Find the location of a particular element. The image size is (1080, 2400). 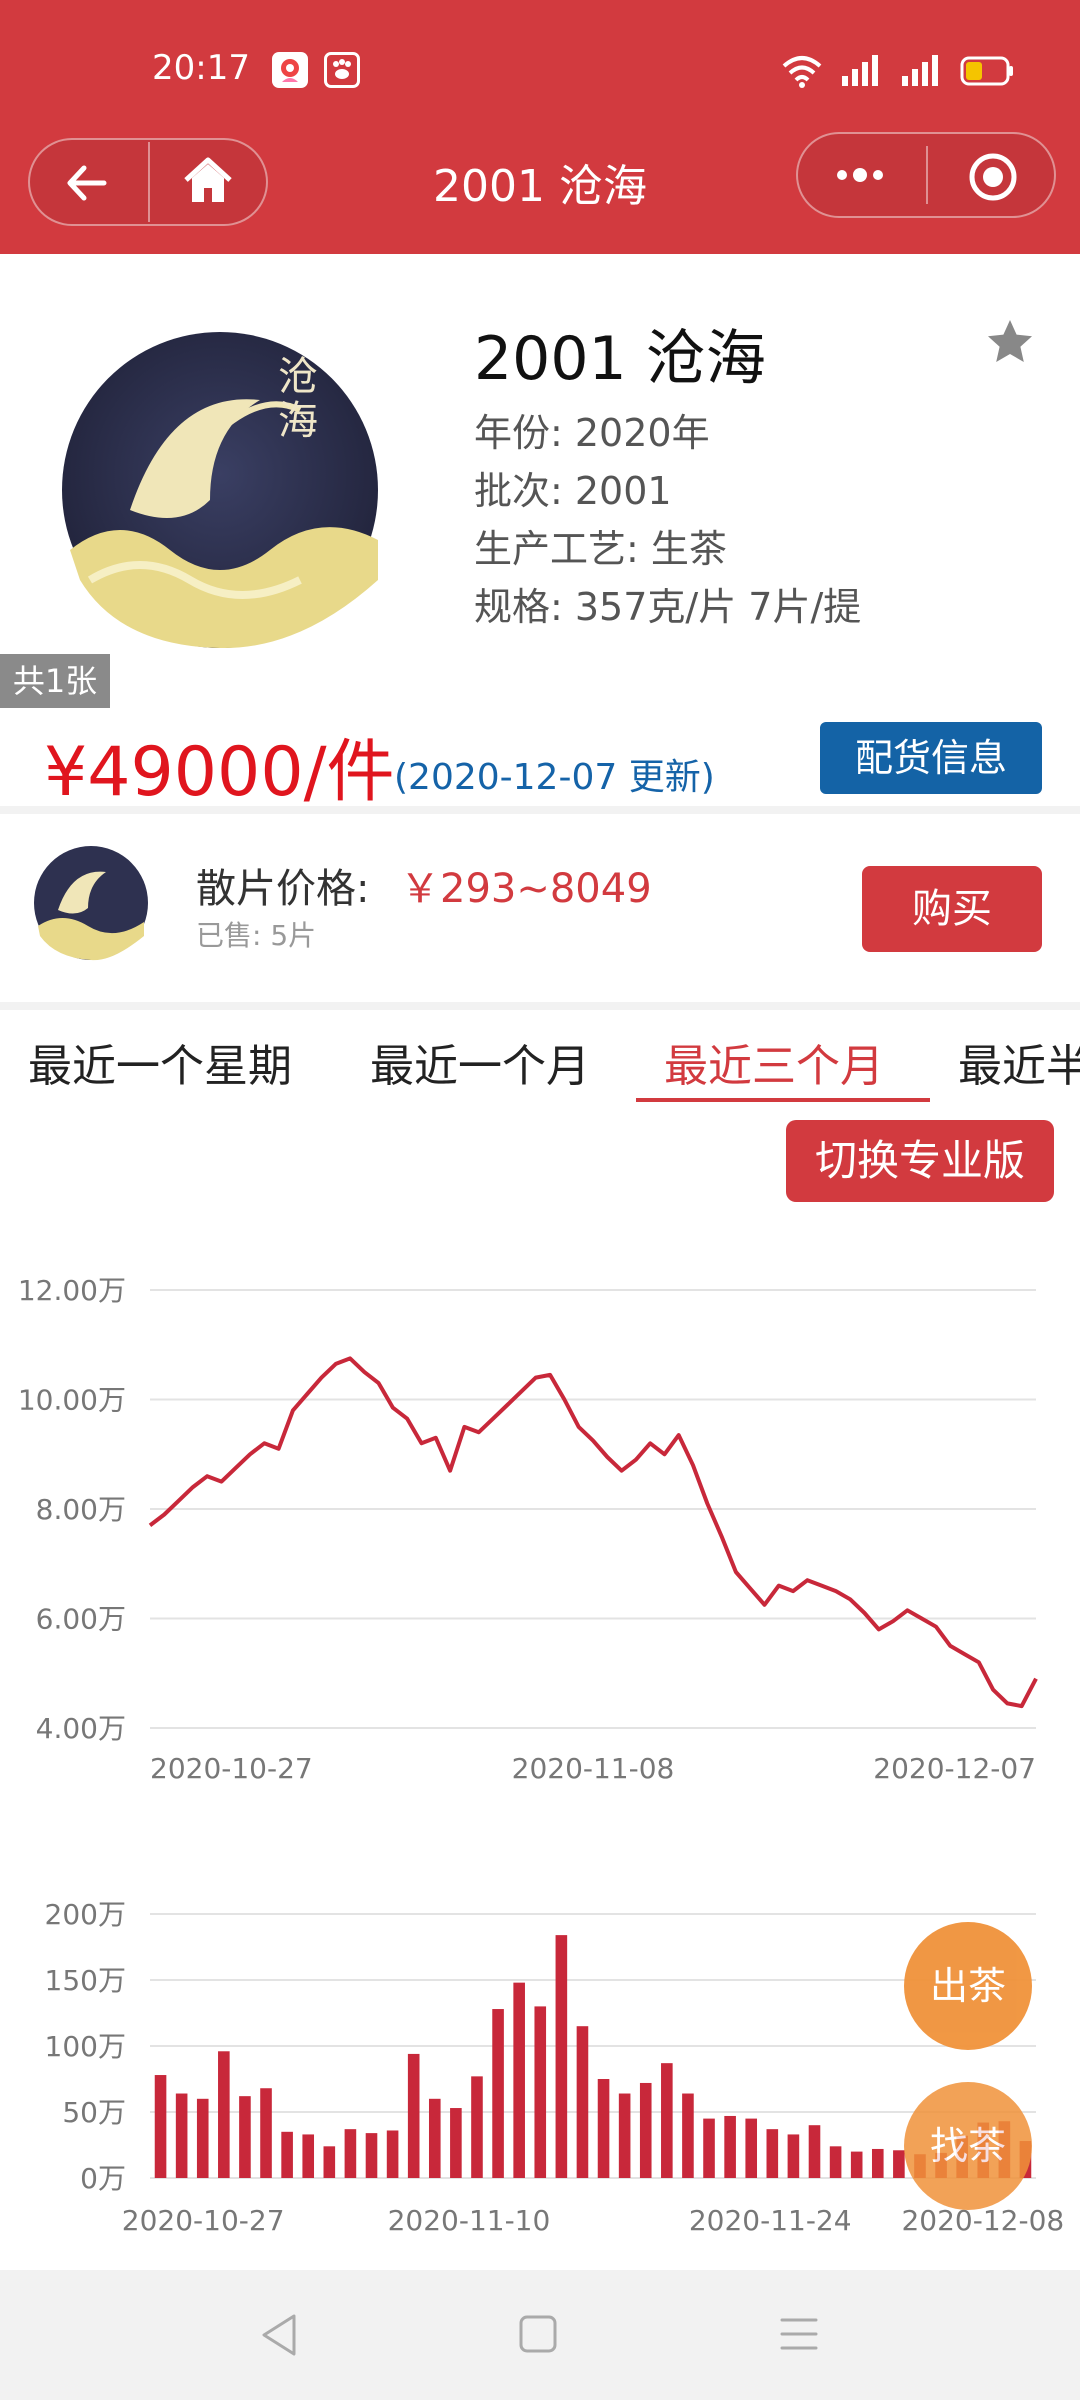

loose-price-range: ￥293~8049 is located at coordinates (526, 889).